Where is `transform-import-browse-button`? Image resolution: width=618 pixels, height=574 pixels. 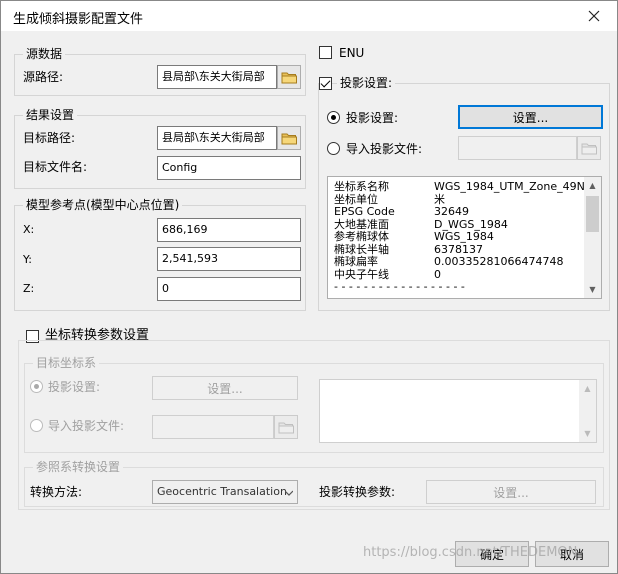 transform-import-browse-button is located at coordinates (286, 427).